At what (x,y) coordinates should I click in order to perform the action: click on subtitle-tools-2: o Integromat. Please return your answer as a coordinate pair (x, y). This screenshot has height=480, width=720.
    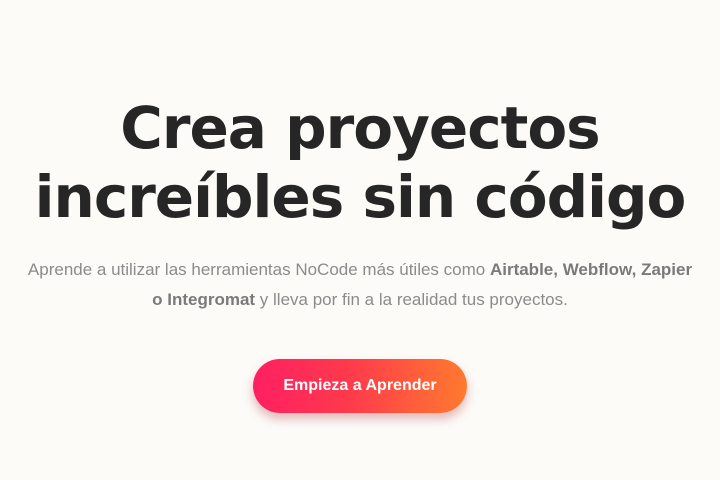
    Looking at the image, I should click on (204, 299).